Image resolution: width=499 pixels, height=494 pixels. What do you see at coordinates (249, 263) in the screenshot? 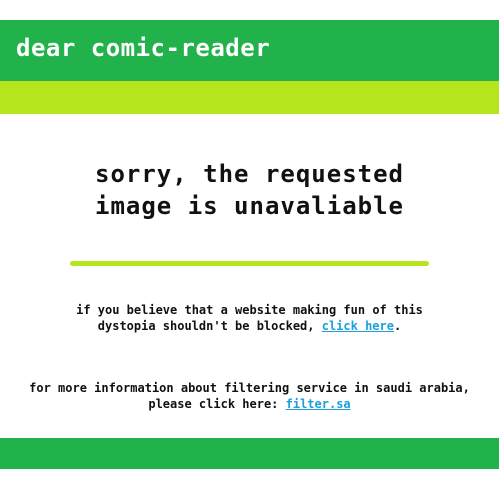
I see `divider` at bounding box center [249, 263].